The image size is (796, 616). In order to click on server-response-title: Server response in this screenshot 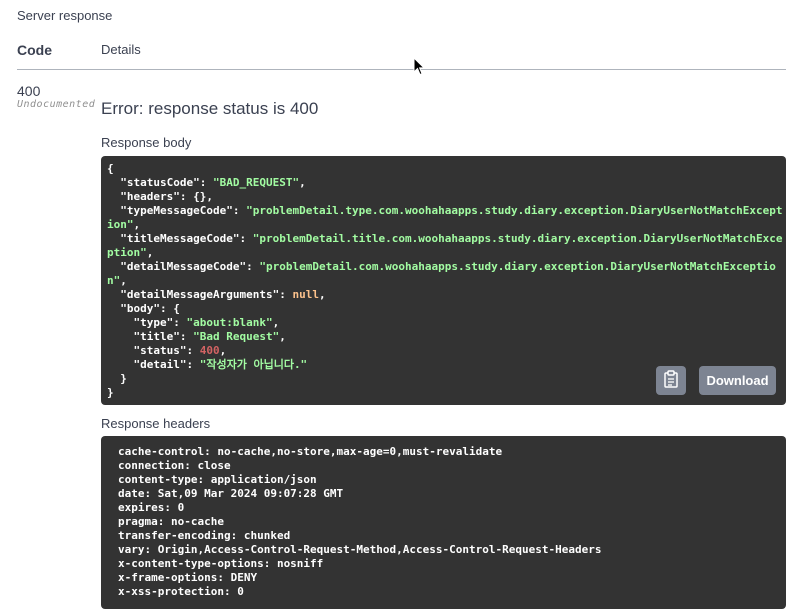, I will do `click(65, 15)`.